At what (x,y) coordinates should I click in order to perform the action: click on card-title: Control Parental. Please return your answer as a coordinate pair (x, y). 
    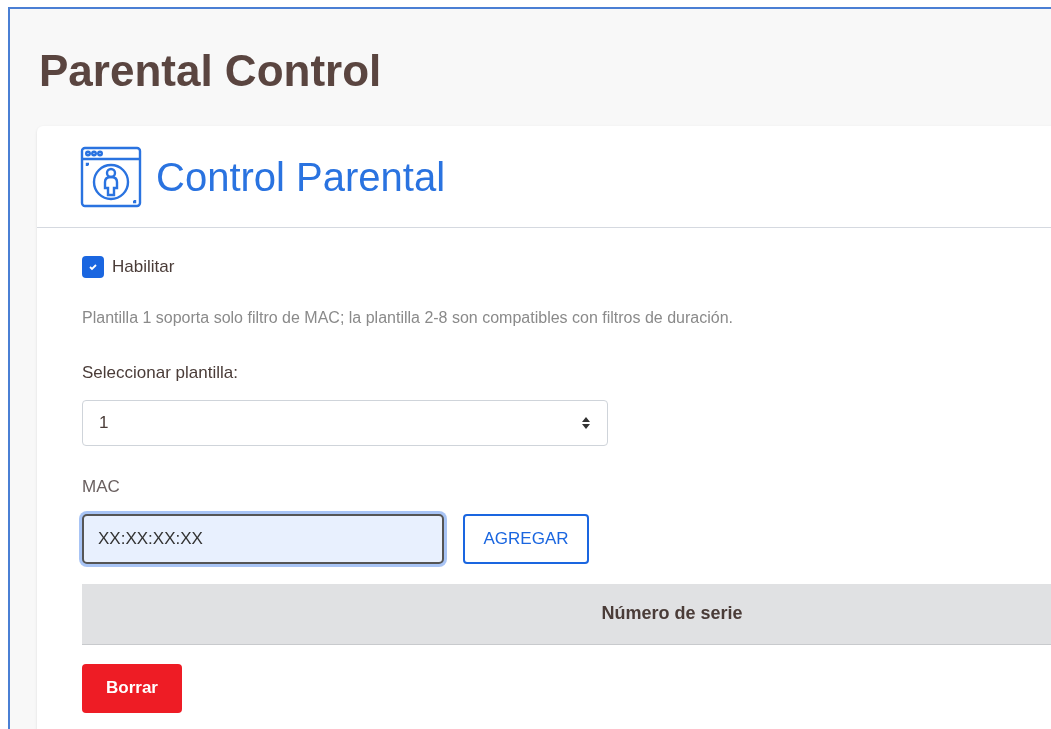
    Looking at the image, I should click on (301, 177).